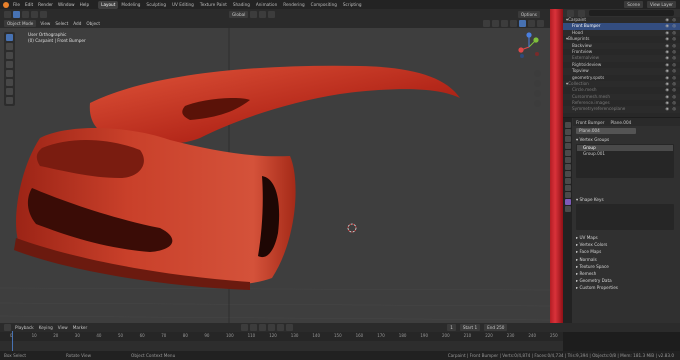 The width and height of the screenshot is (680, 360). I want to click on material-tab-icon, so click(567, 209).